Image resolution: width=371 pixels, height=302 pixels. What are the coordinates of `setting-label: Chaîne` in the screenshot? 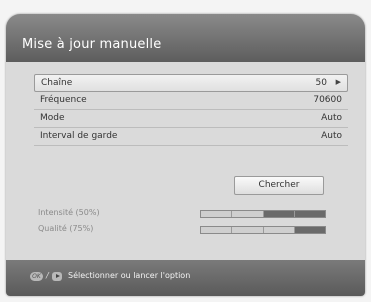 It's located at (57, 83).